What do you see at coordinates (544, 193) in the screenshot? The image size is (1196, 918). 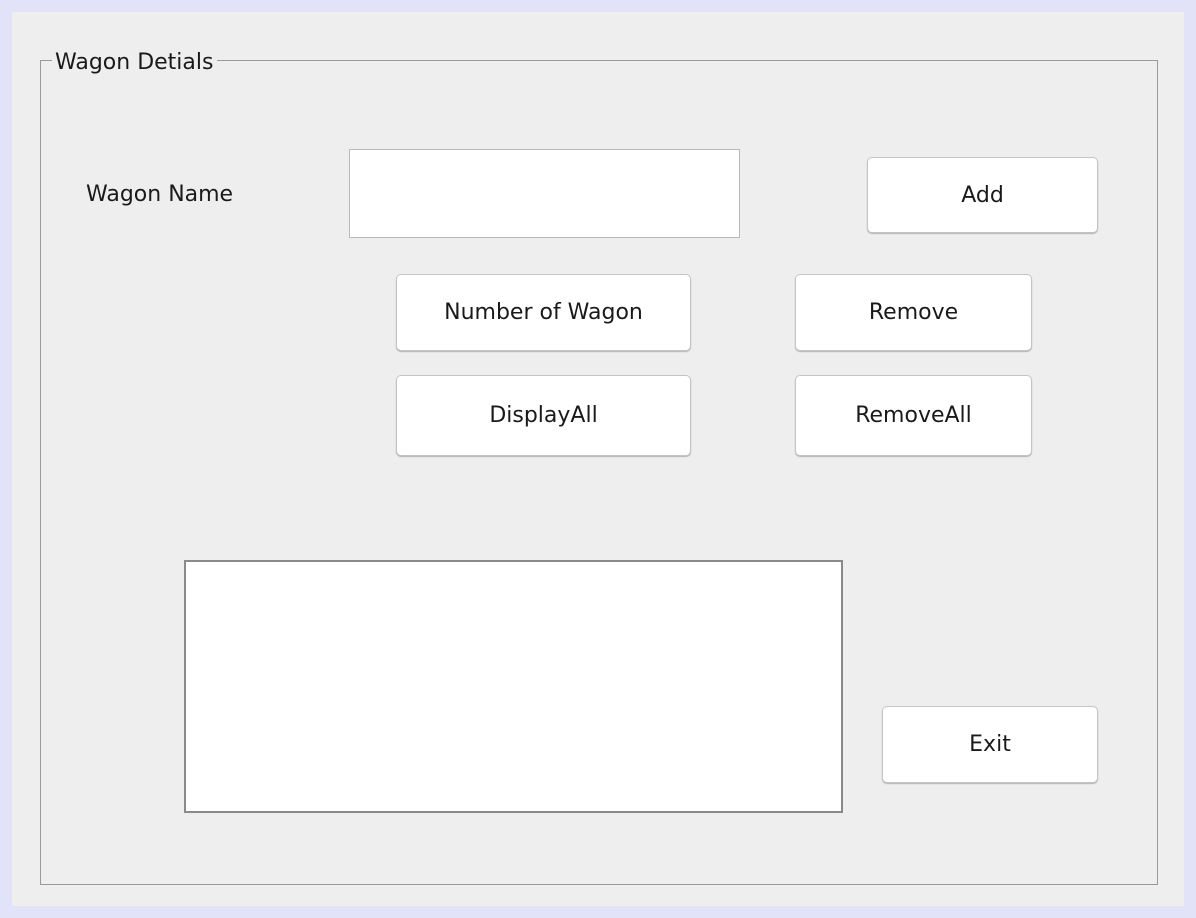 I see `wagon-name-input` at bounding box center [544, 193].